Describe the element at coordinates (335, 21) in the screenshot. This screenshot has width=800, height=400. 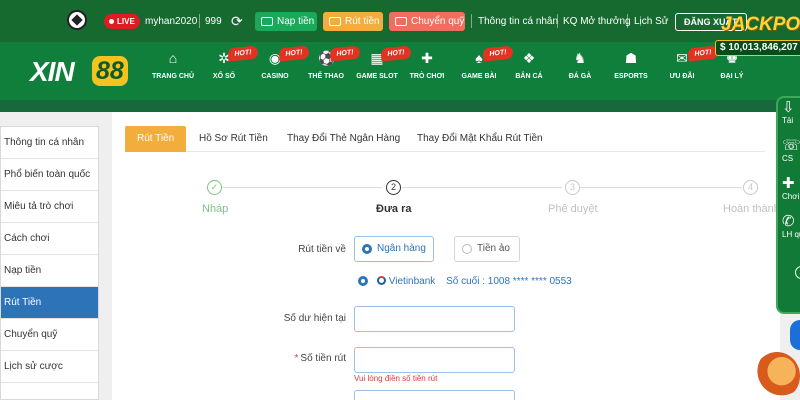
I see `wallet-icon` at that location.